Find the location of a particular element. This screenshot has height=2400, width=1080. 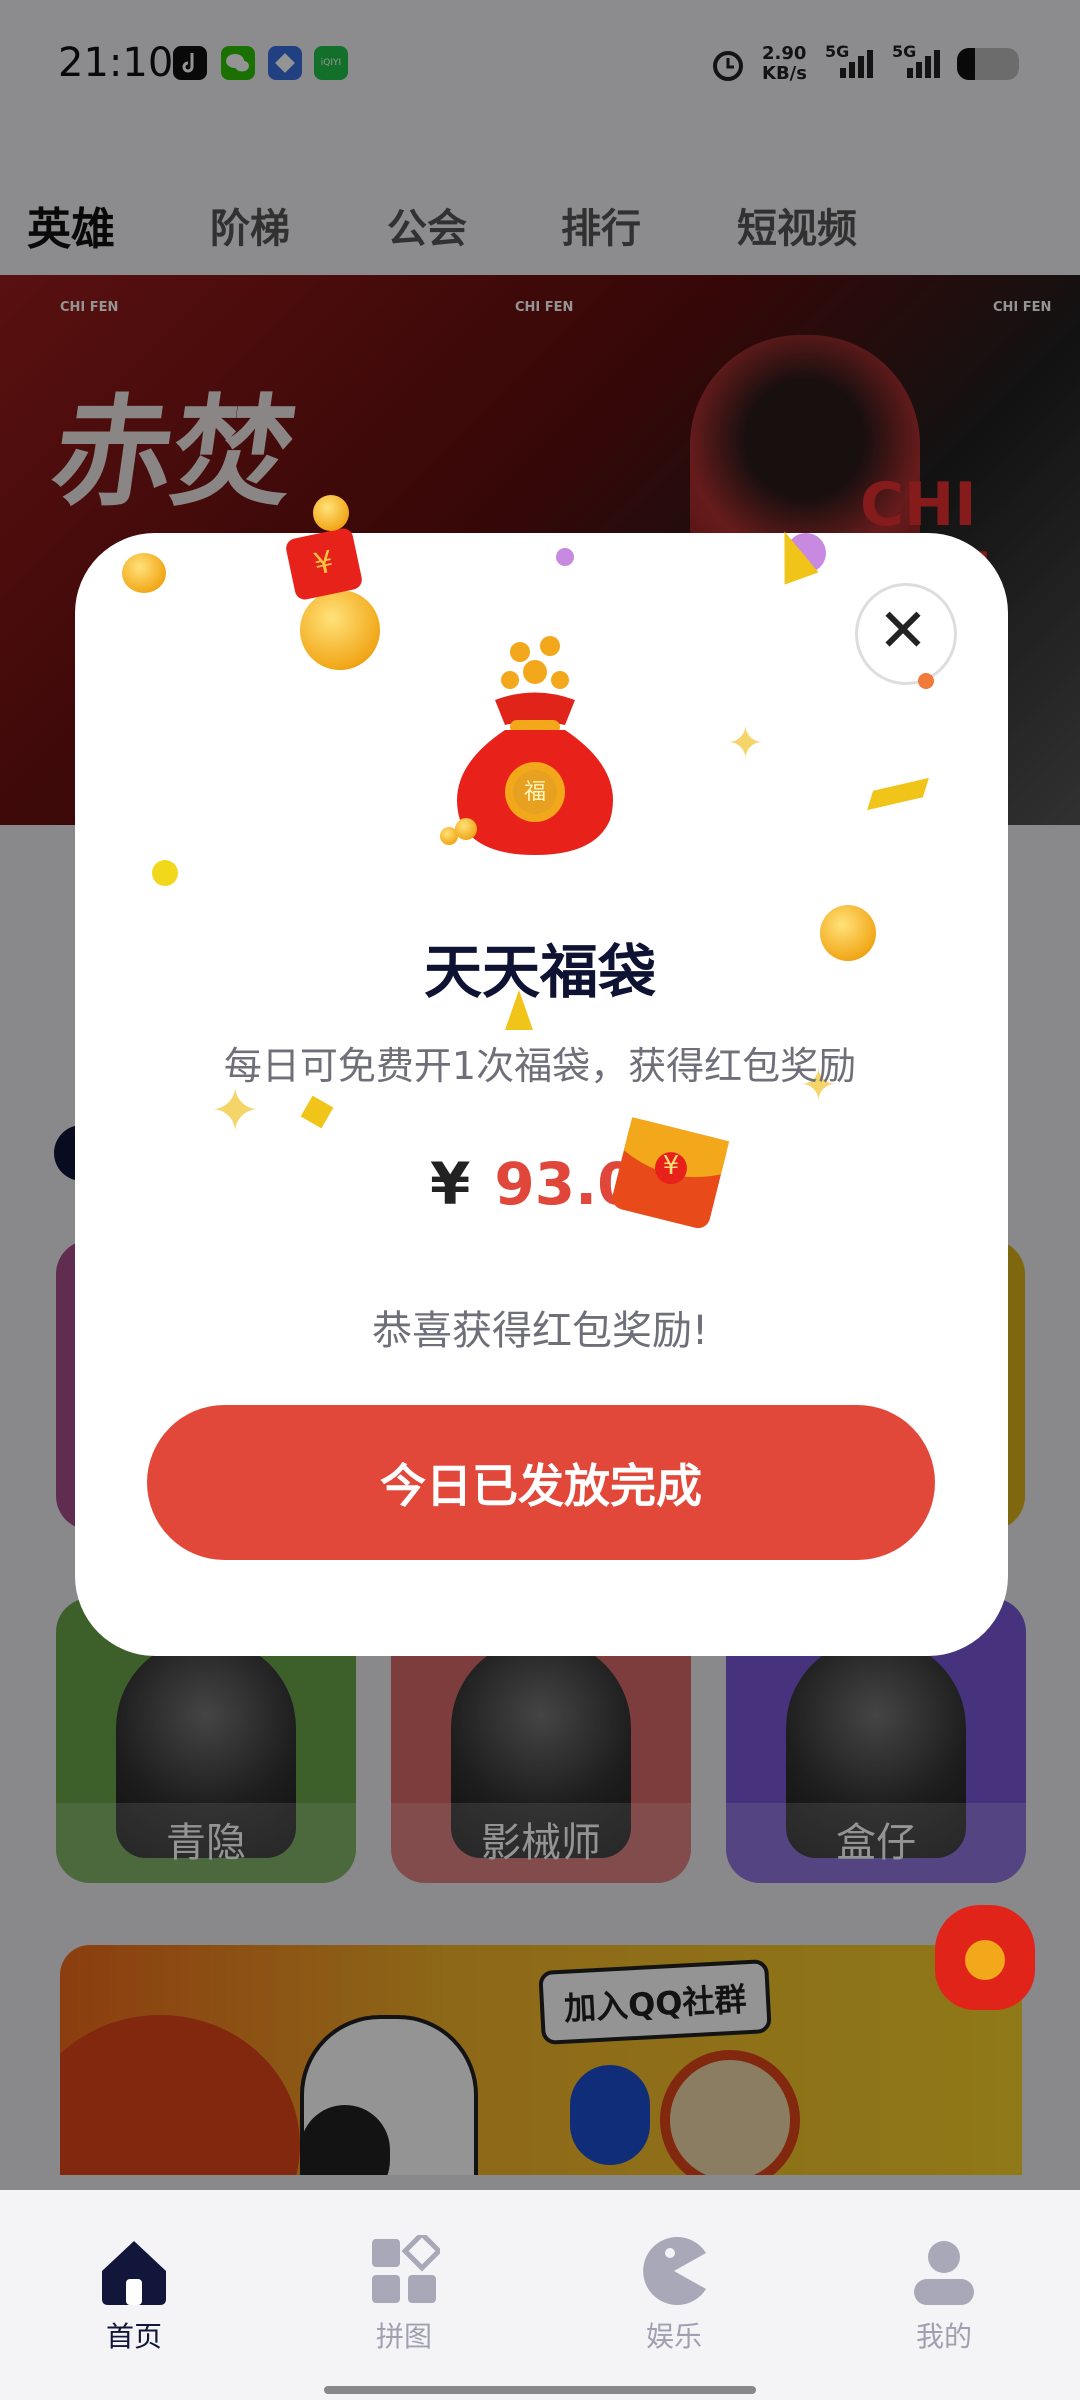

claim-button: 今日已发放完成 is located at coordinates (541, 1482).